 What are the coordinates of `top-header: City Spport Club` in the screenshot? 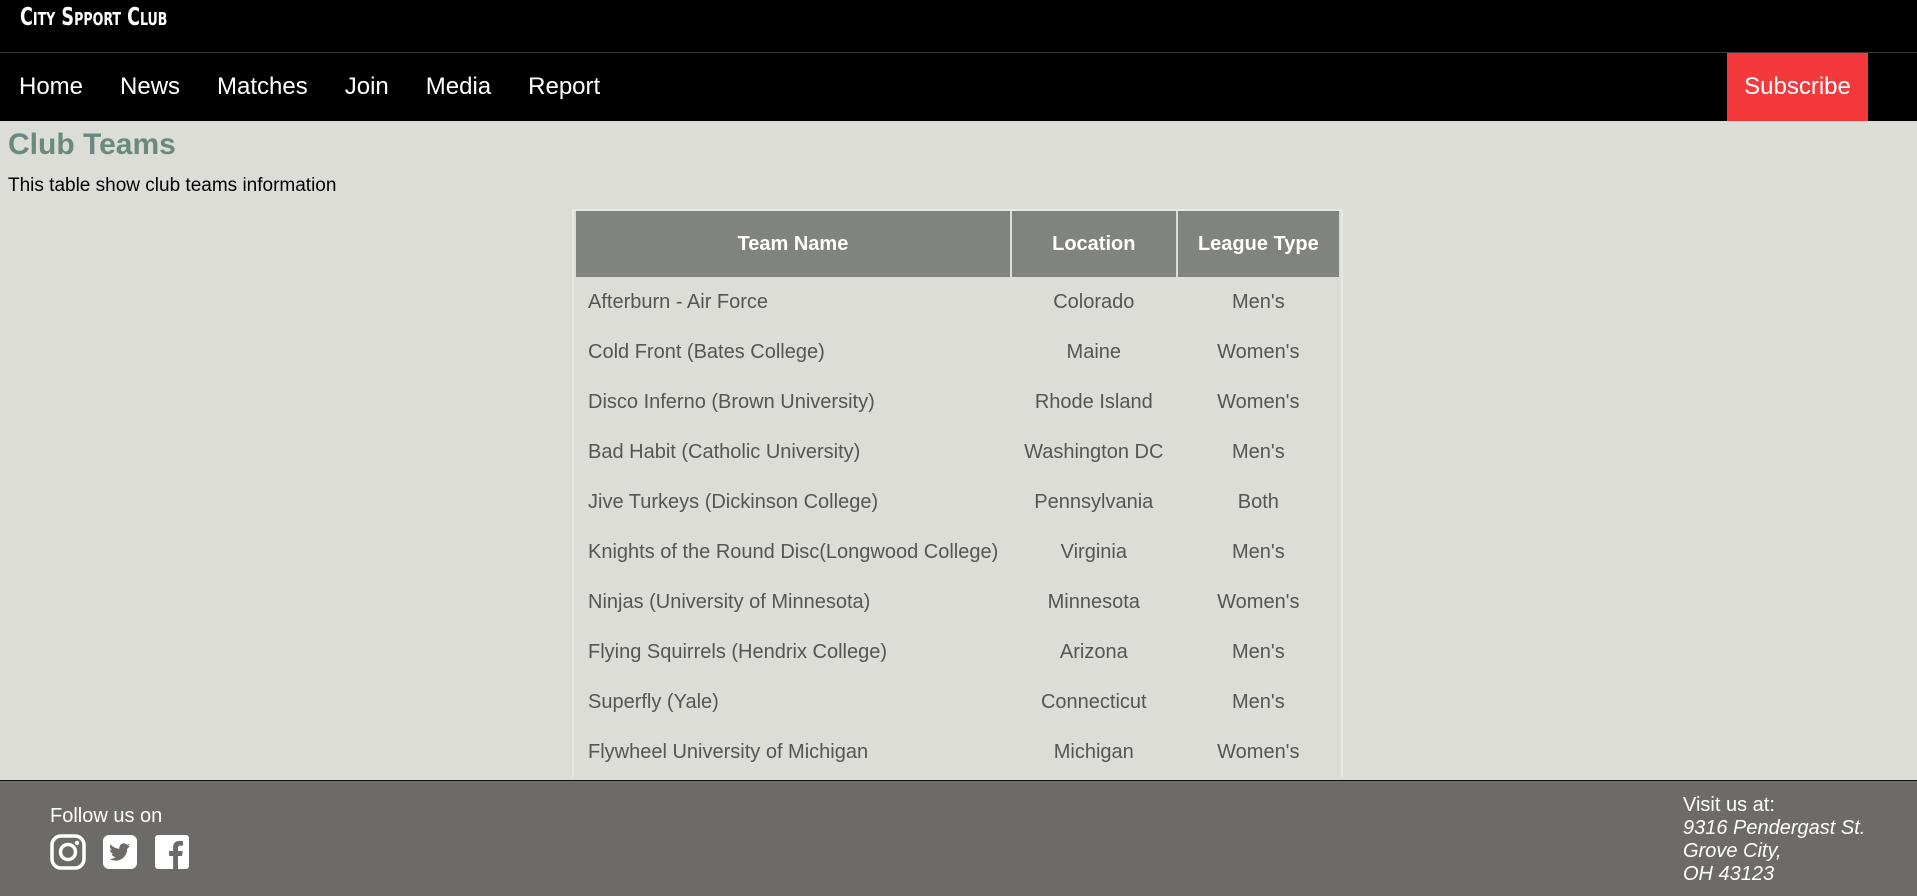 It's located at (958, 26).